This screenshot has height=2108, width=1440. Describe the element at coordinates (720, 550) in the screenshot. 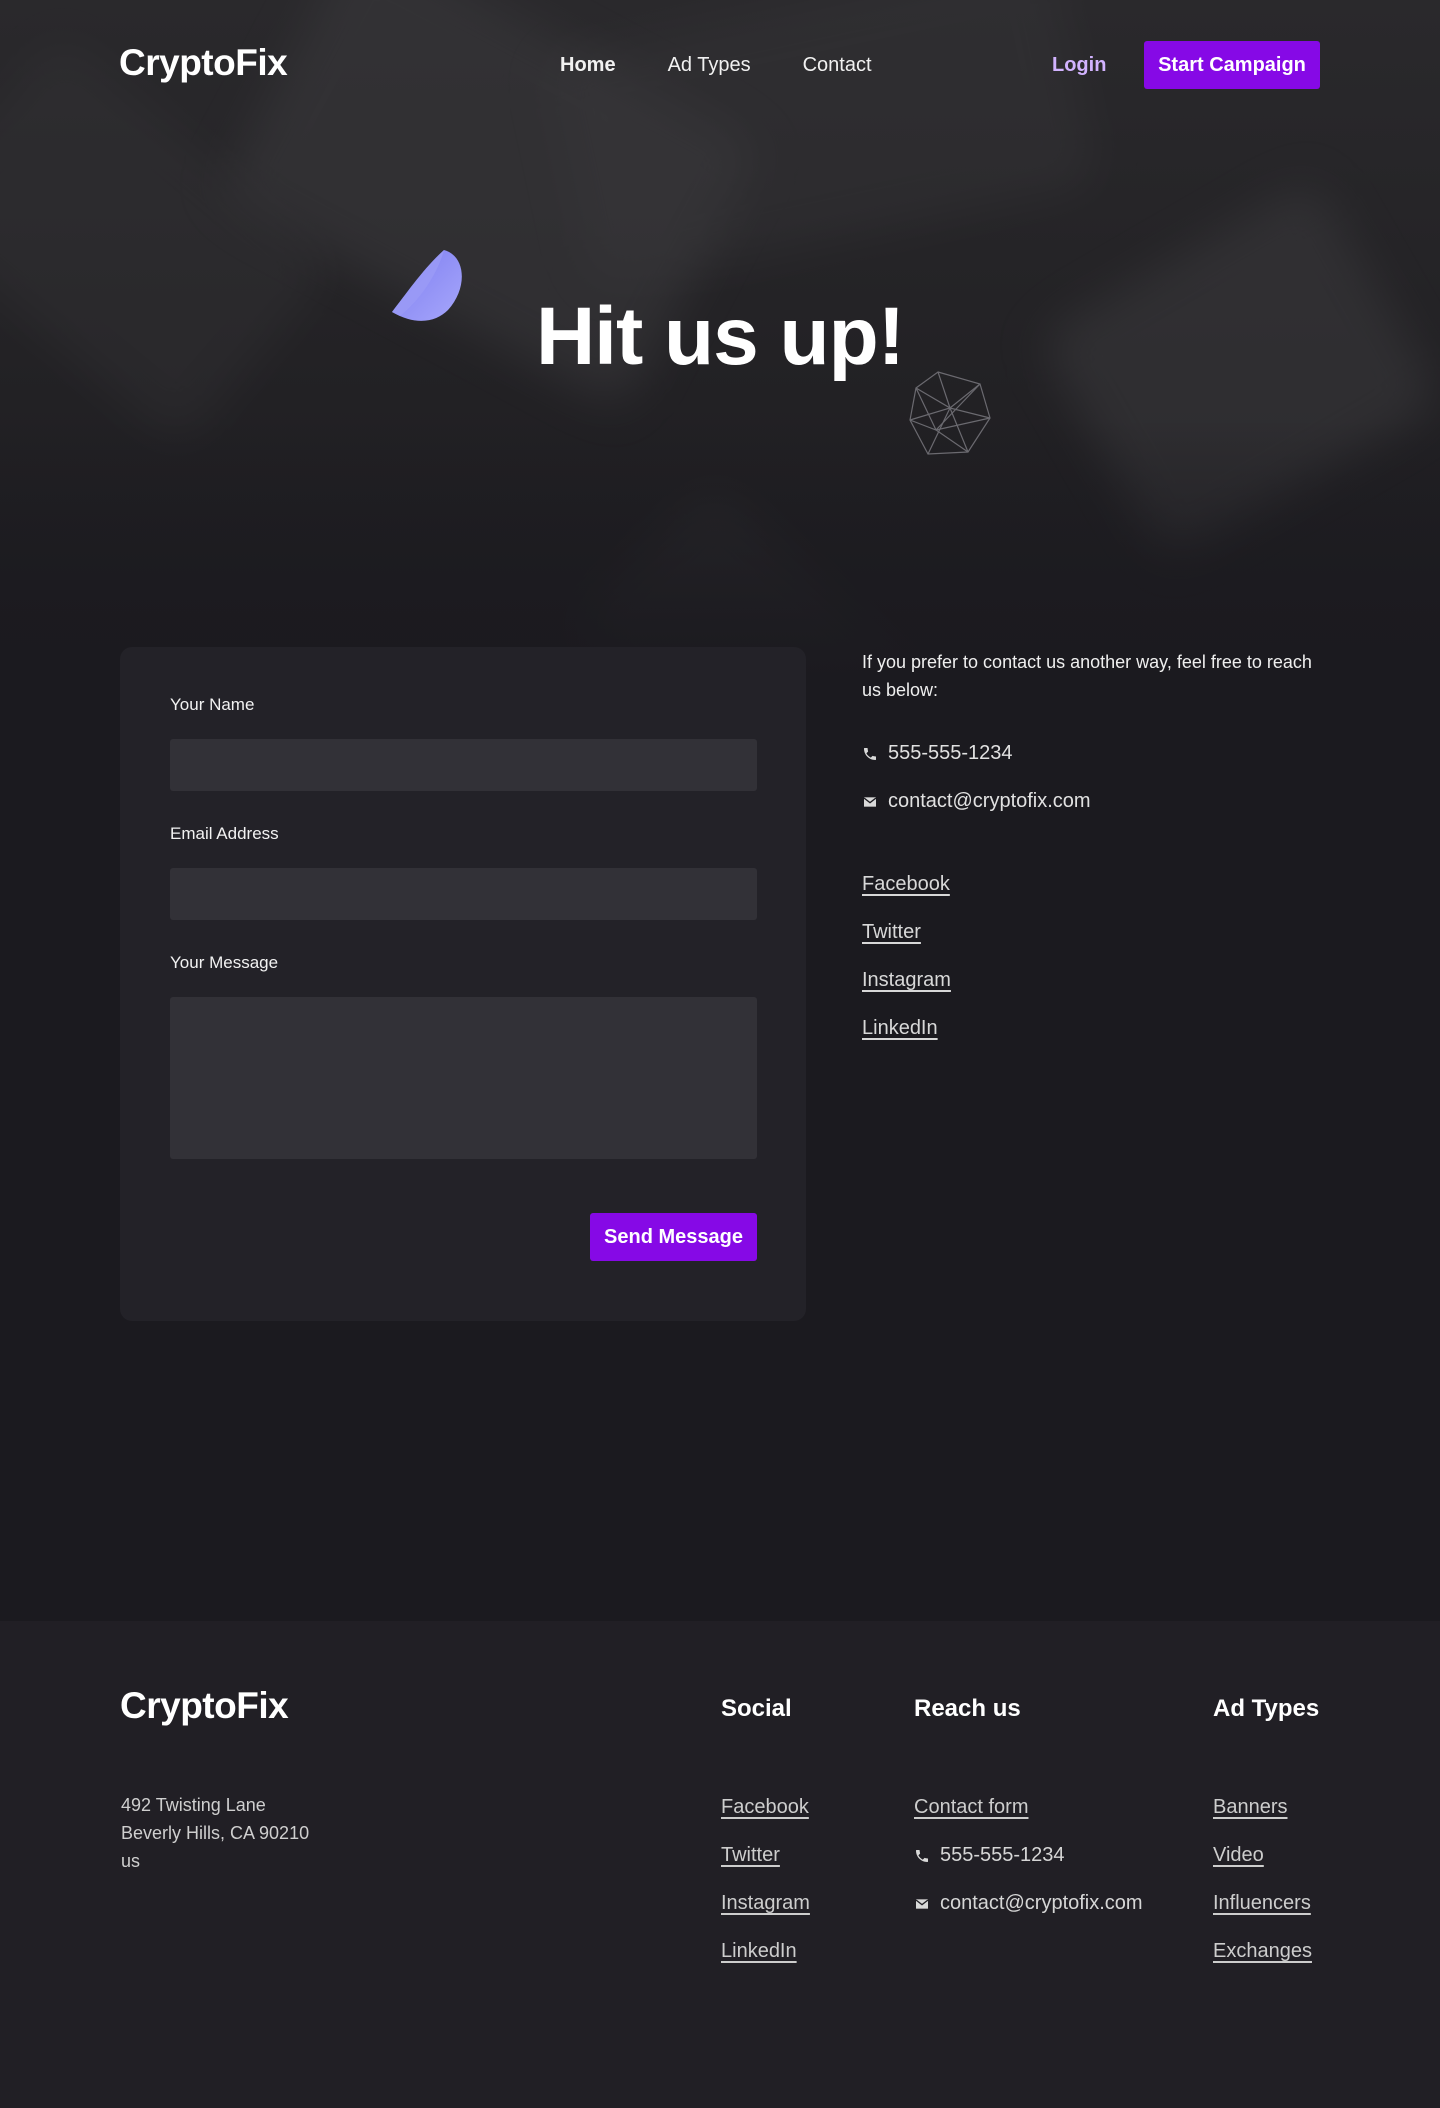

I see `hero-fade` at that location.